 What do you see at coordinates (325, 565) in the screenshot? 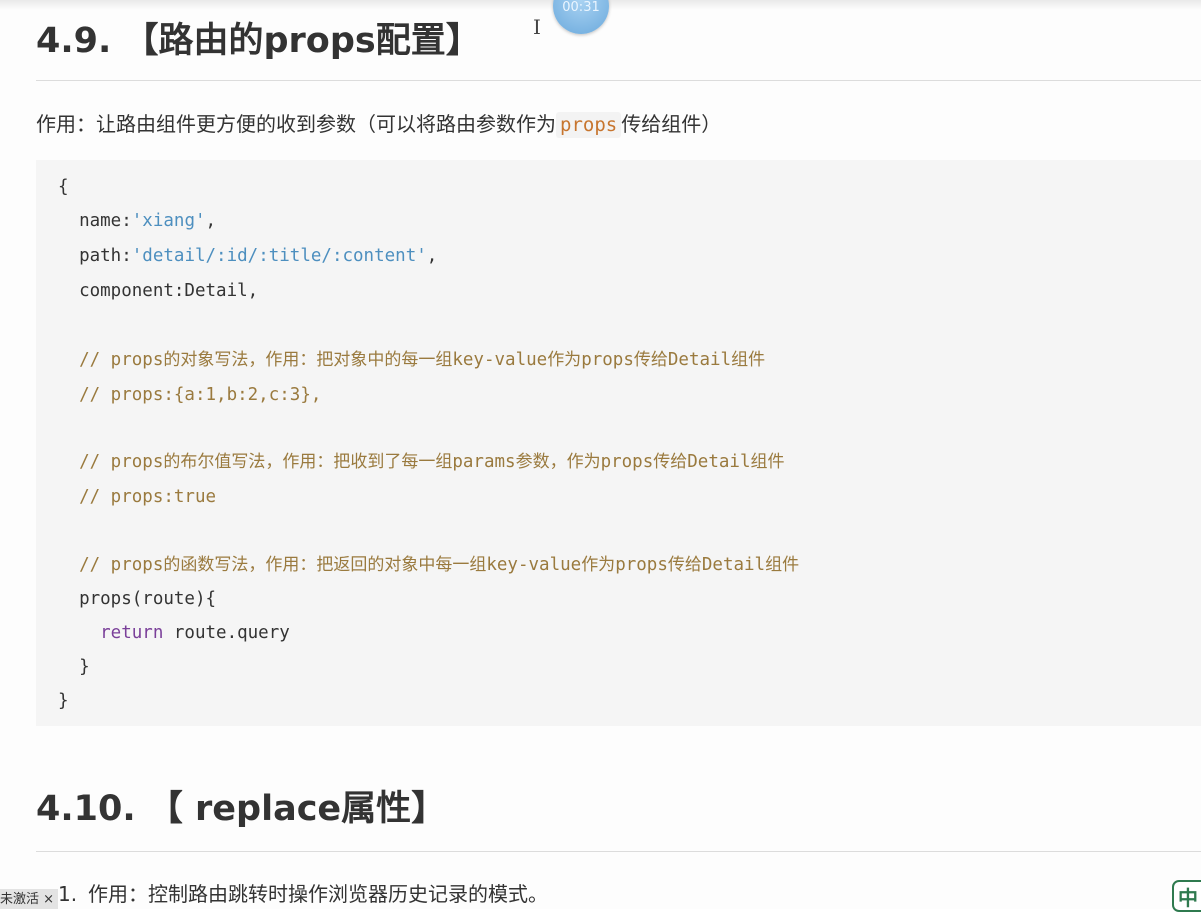
I see `comment-text: 的函数写法，作用：把返回的对象中每一组` at bounding box center [325, 565].